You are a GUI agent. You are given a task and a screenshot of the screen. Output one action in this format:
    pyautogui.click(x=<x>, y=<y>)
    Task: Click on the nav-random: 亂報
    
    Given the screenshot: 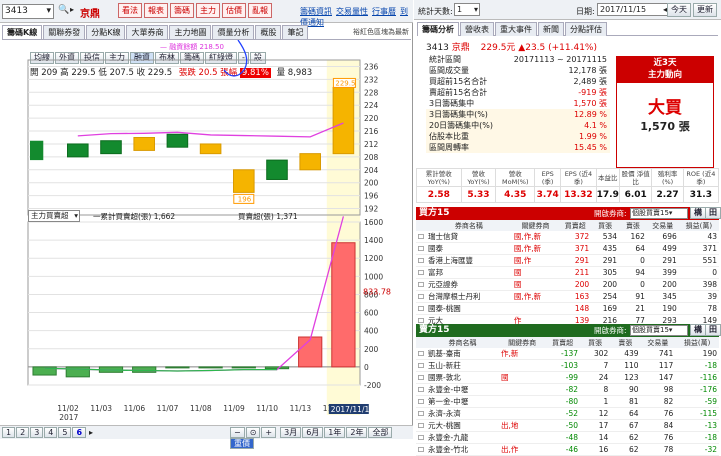 What is the action you would take?
    pyautogui.click(x=260, y=10)
    